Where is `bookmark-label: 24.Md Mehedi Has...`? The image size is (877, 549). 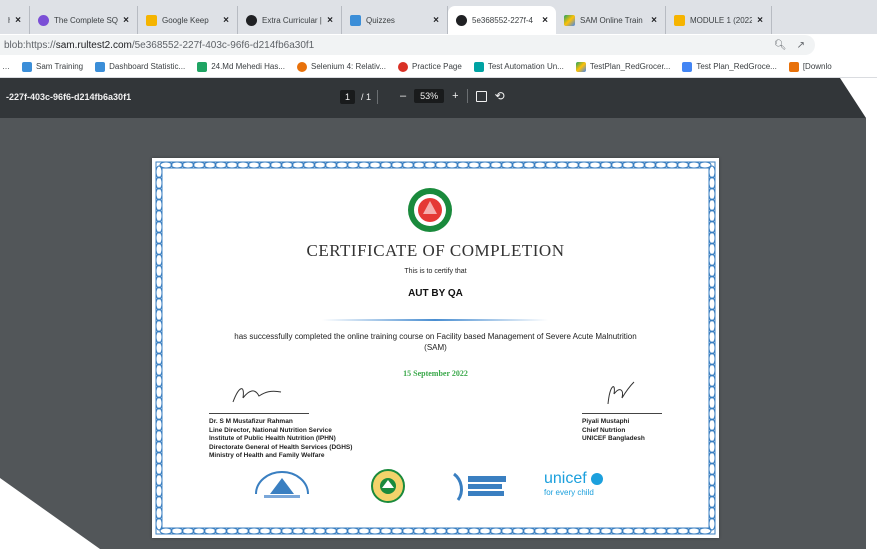 bookmark-label: 24.Md Mehedi Has... is located at coordinates (248, 66).